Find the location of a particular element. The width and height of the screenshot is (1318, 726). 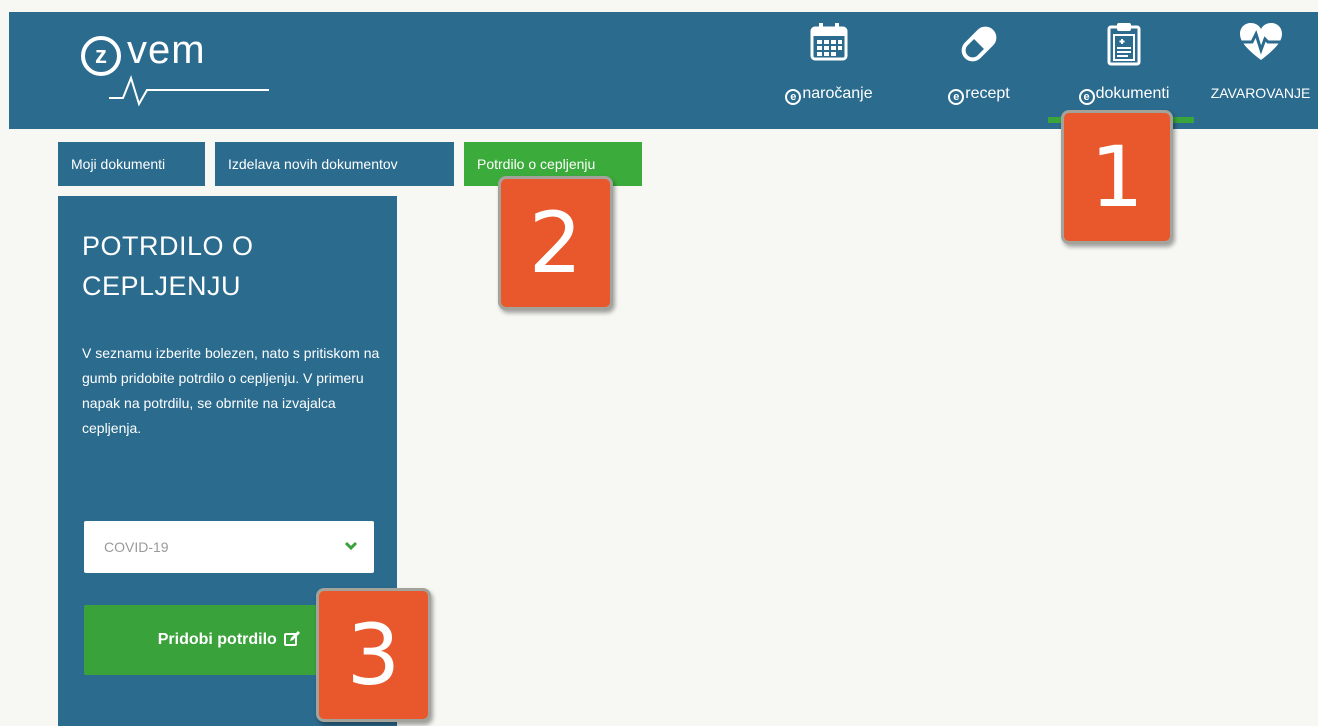

zvem-logo: z vem is located at coordinates (176, 74).